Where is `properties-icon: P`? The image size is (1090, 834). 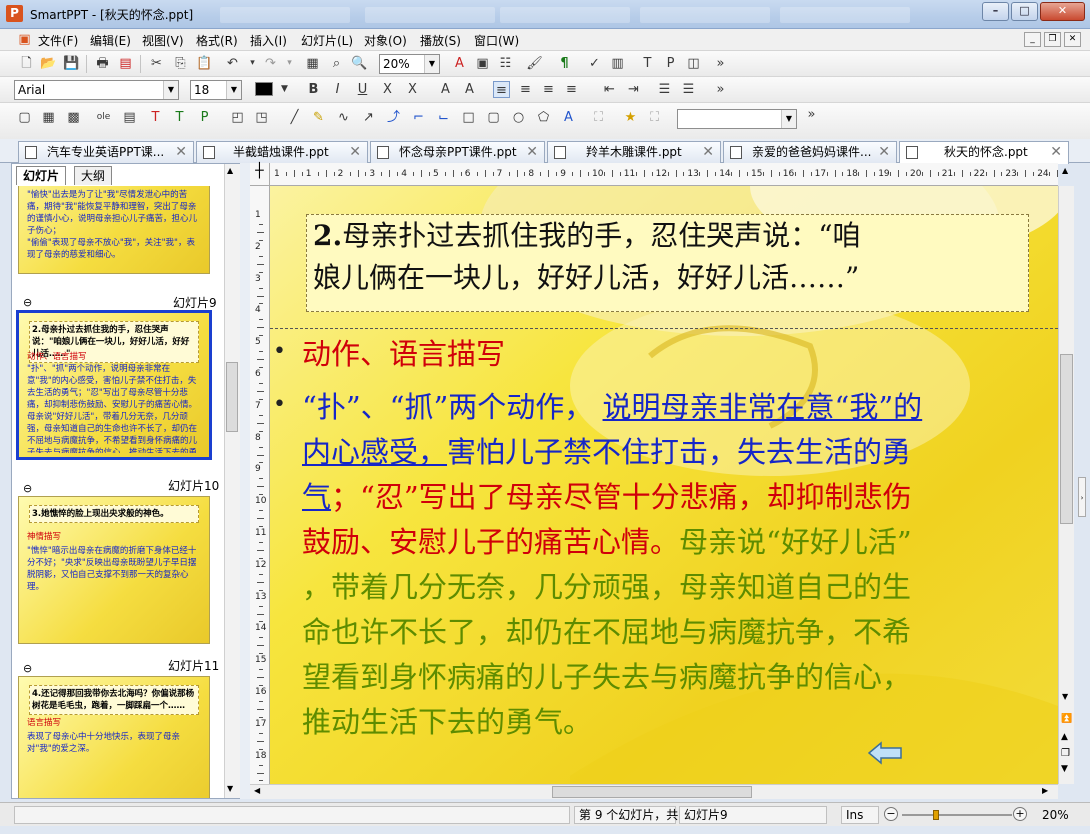
properties-icon: P is located at coordinates (670, 63).